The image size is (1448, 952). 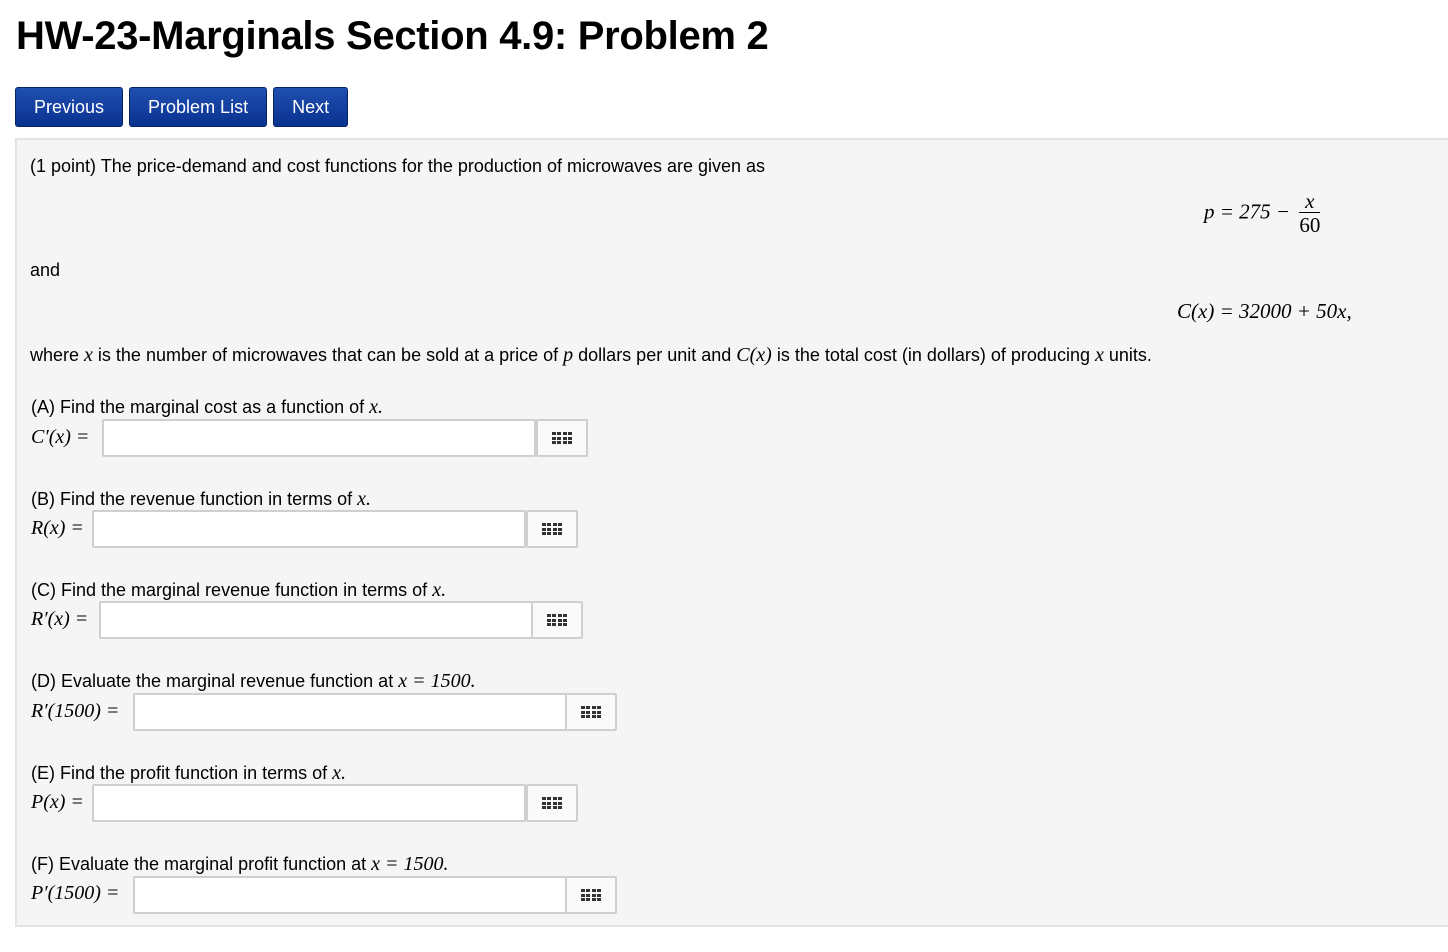 I want to click on part-d-answer-label-text: R′(1500) =, so click(x=75, y=711).